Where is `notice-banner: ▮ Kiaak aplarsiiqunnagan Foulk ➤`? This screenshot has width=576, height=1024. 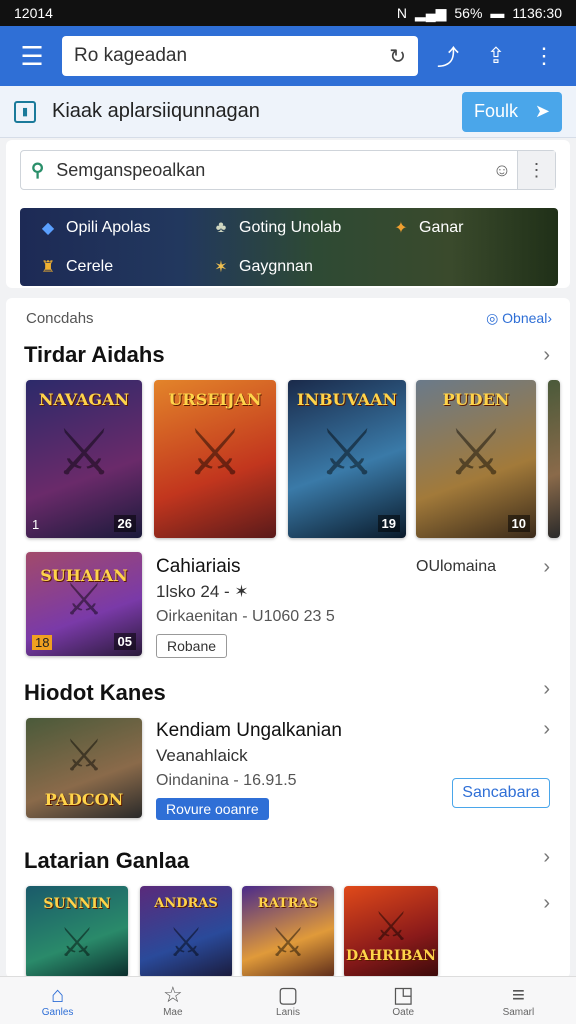 notice-banner: ▮ Kiaak aplarsiiqunnagan Foulk ➤ is located at coordinates (288, 112).